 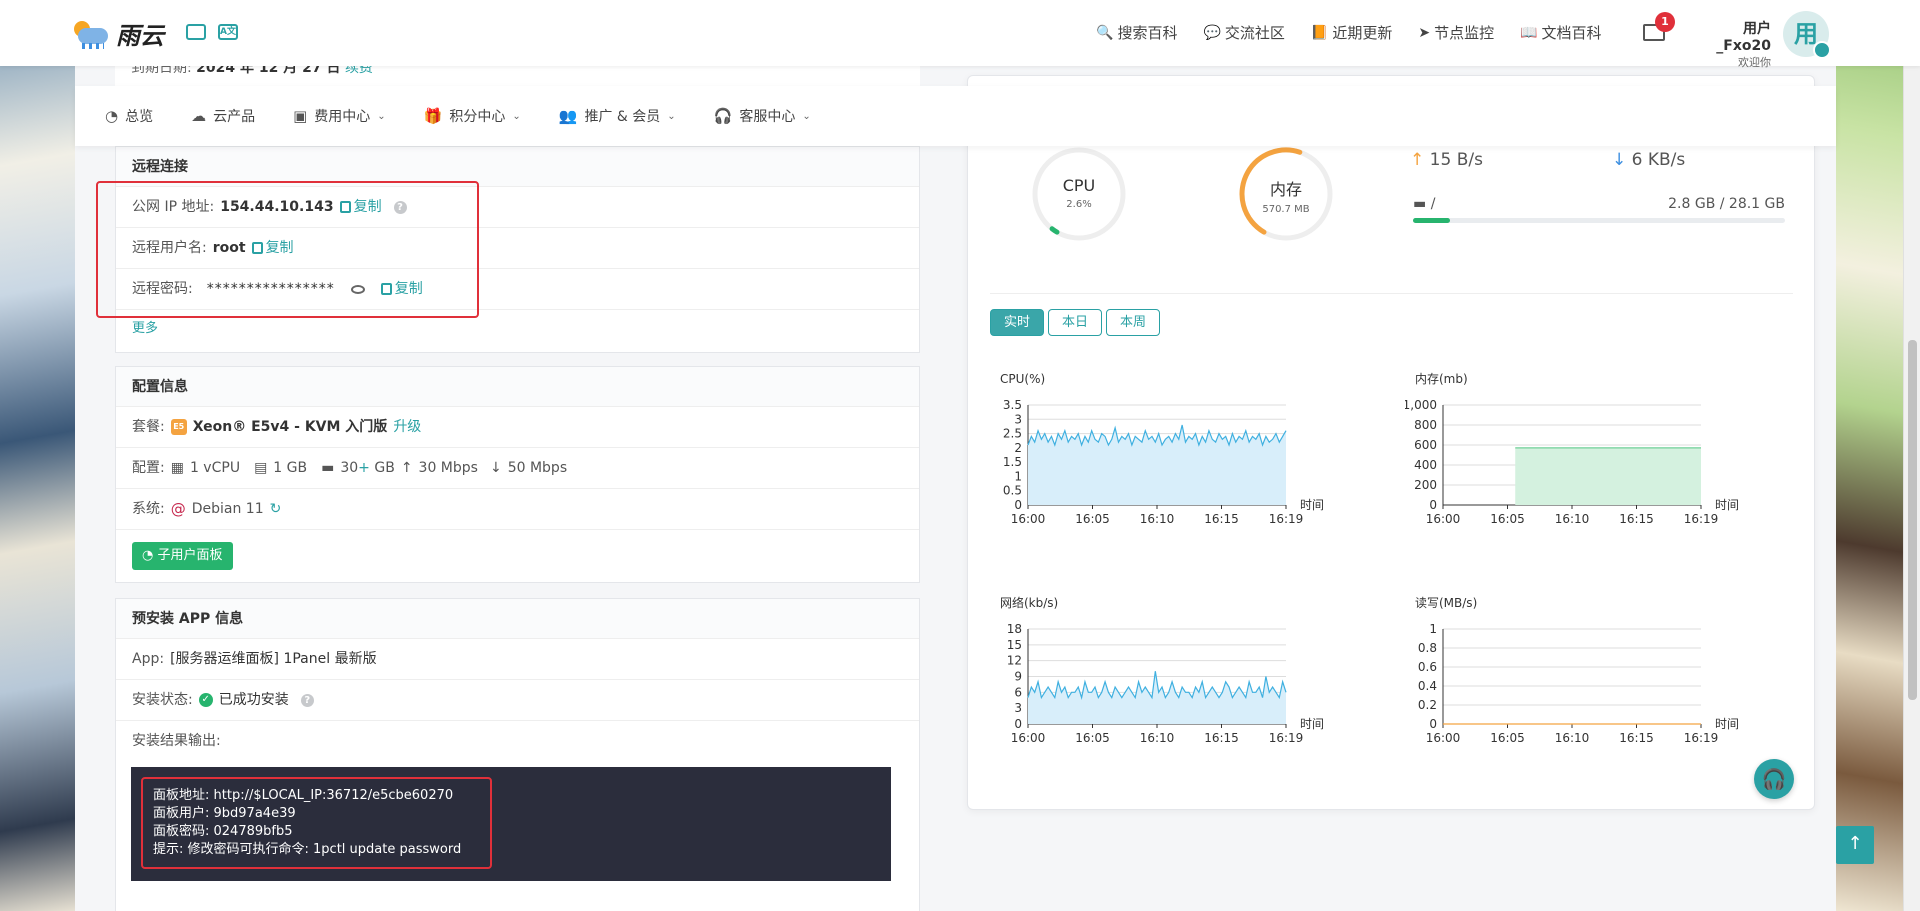 I want to click on notification-badge: 1, so click(x=1665, y=22).